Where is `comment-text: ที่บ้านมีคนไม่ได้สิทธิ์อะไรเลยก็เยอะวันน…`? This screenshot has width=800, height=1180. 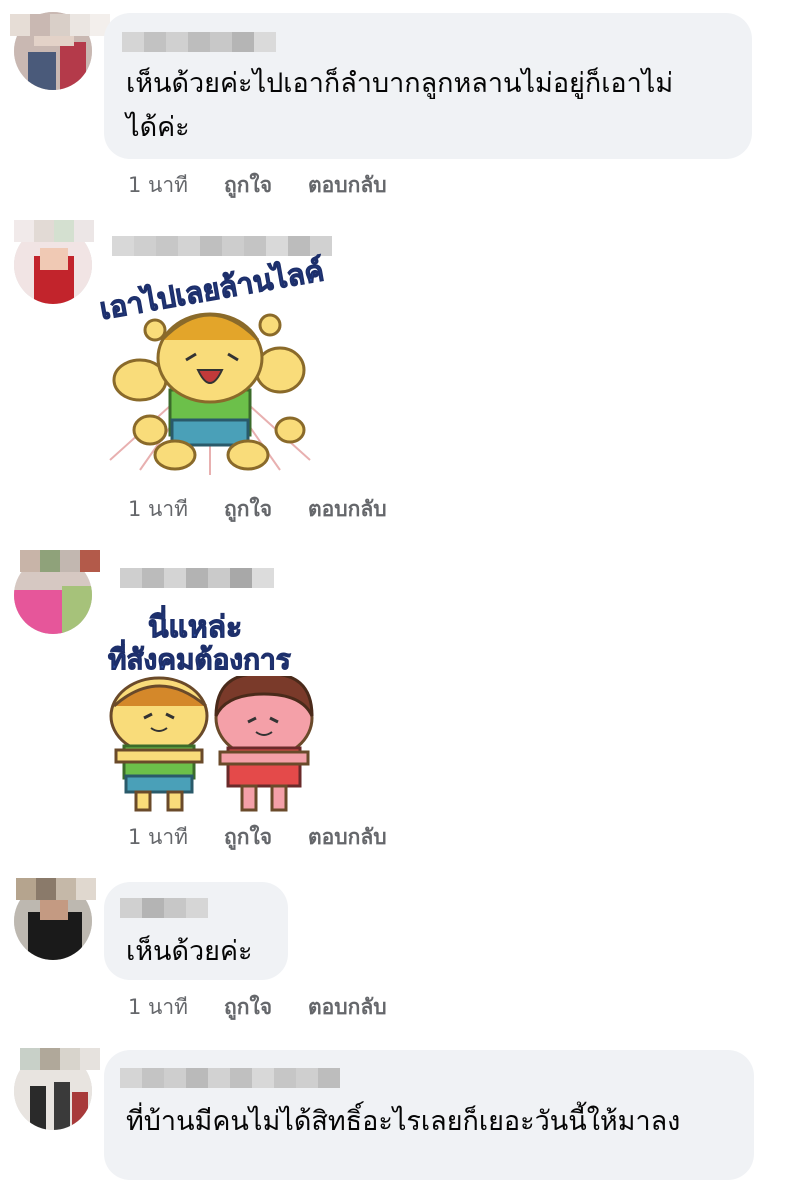
comment-text: ที่บ้านมีคนไม่ได้สิทธิ์อะไรเลยก็เยอะวันน… is located at coordinates (403, 1121).